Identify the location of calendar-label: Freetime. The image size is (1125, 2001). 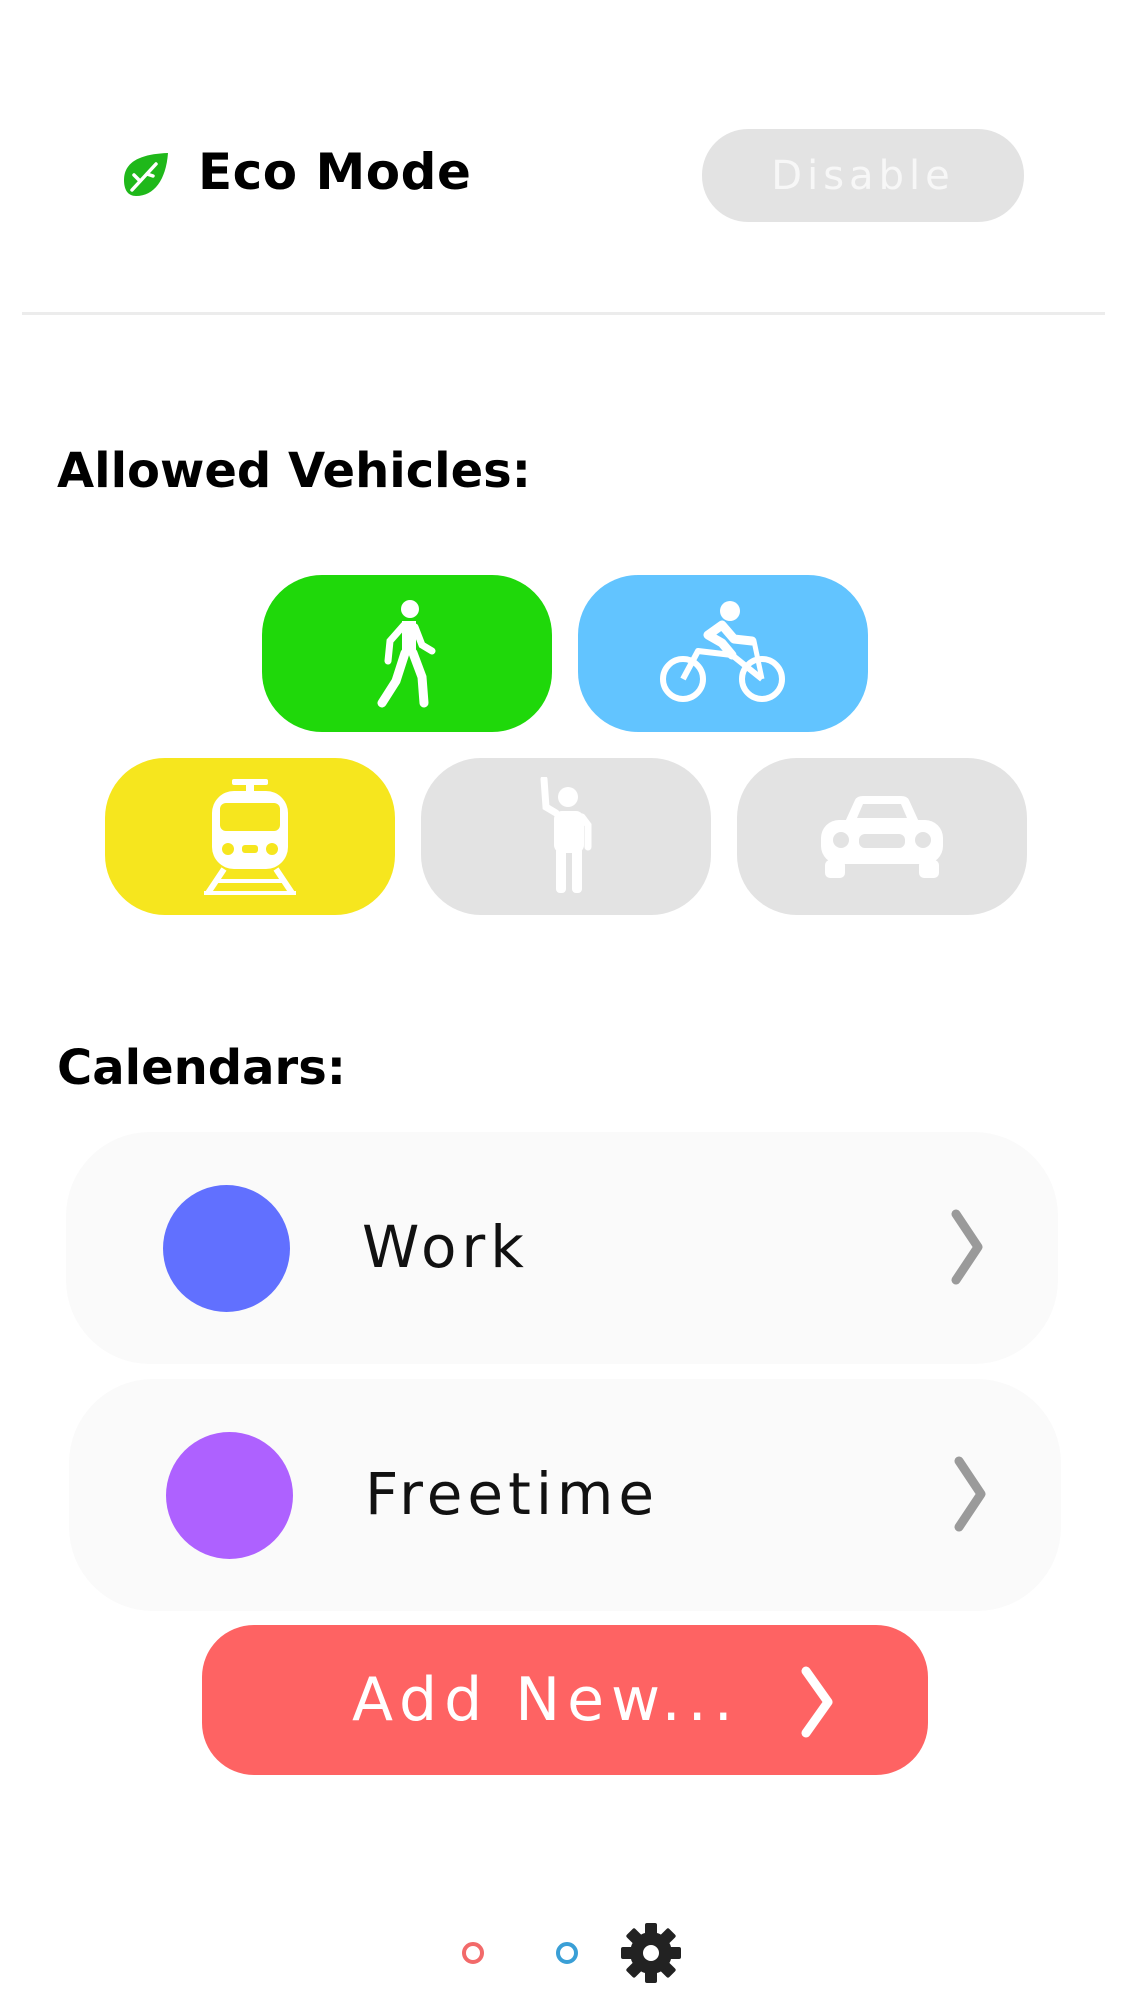
(512, 1494).